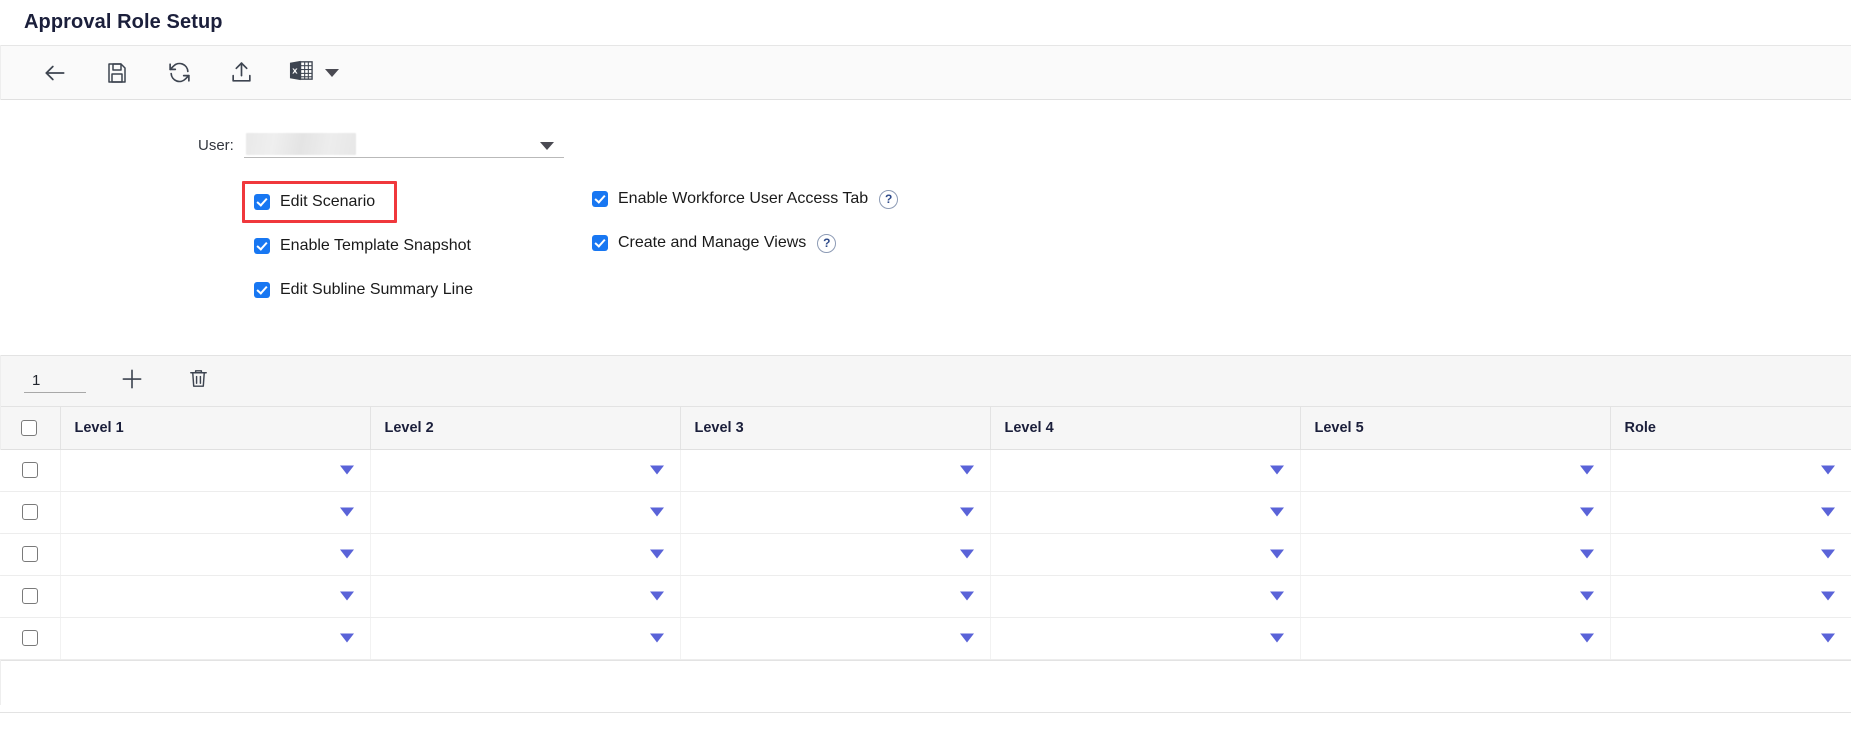  What do you see at coordinates (132, 381) in the screenshot?
I see `add-row-button` at bounding box center [132, 381].